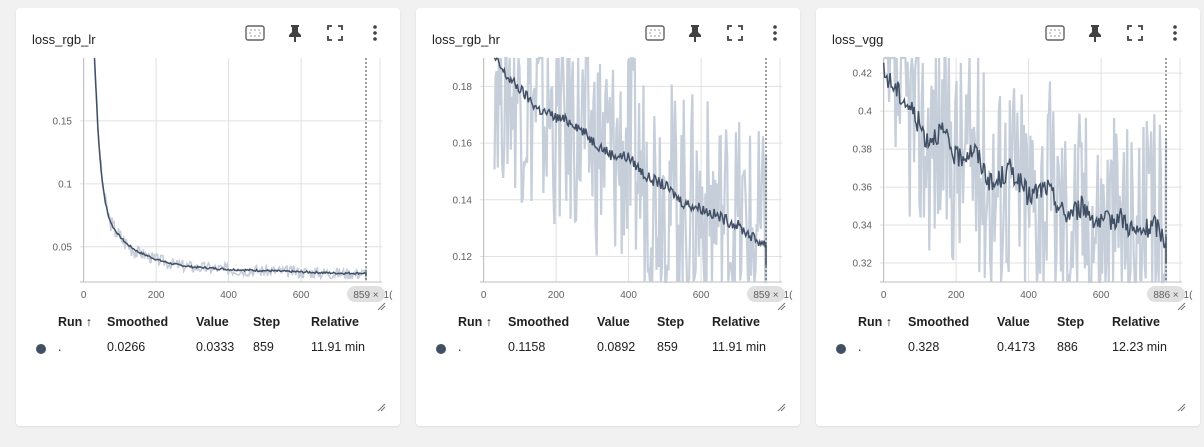 The height and width of the screenshot is (447, 1204). What do you see at coordinates (463, 257) in the screenshot?
I see `y-tick-label: 0.12` at bounding box center [463, 257].